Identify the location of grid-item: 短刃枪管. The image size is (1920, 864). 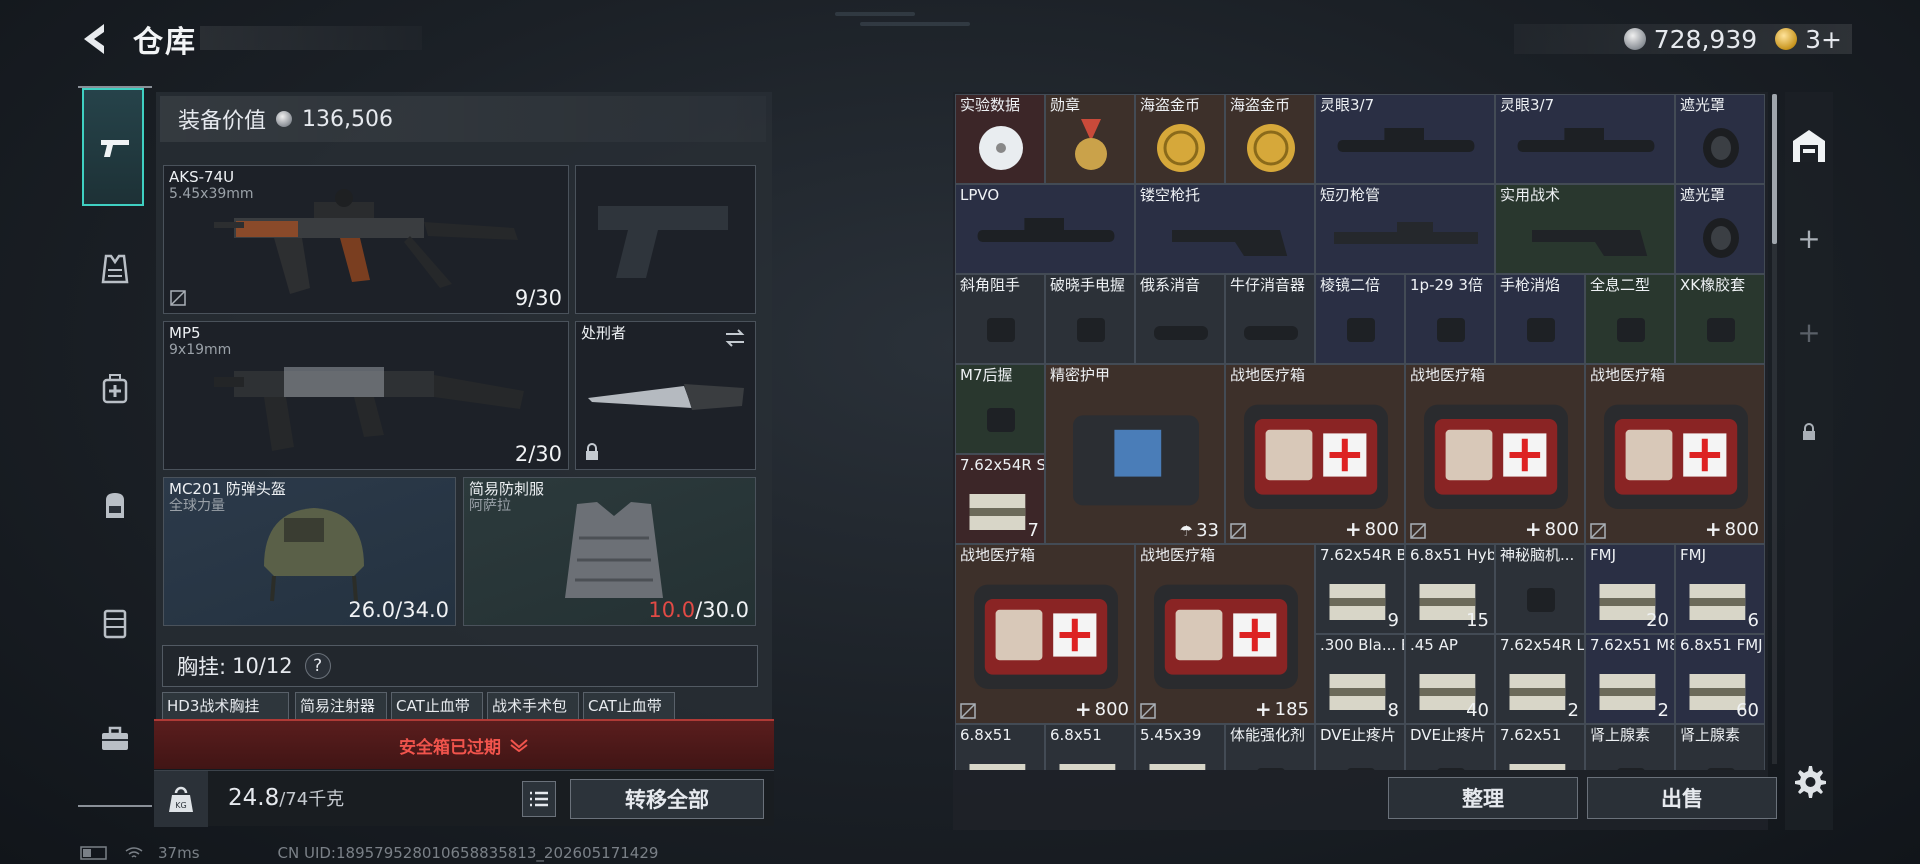
(1405, 229).